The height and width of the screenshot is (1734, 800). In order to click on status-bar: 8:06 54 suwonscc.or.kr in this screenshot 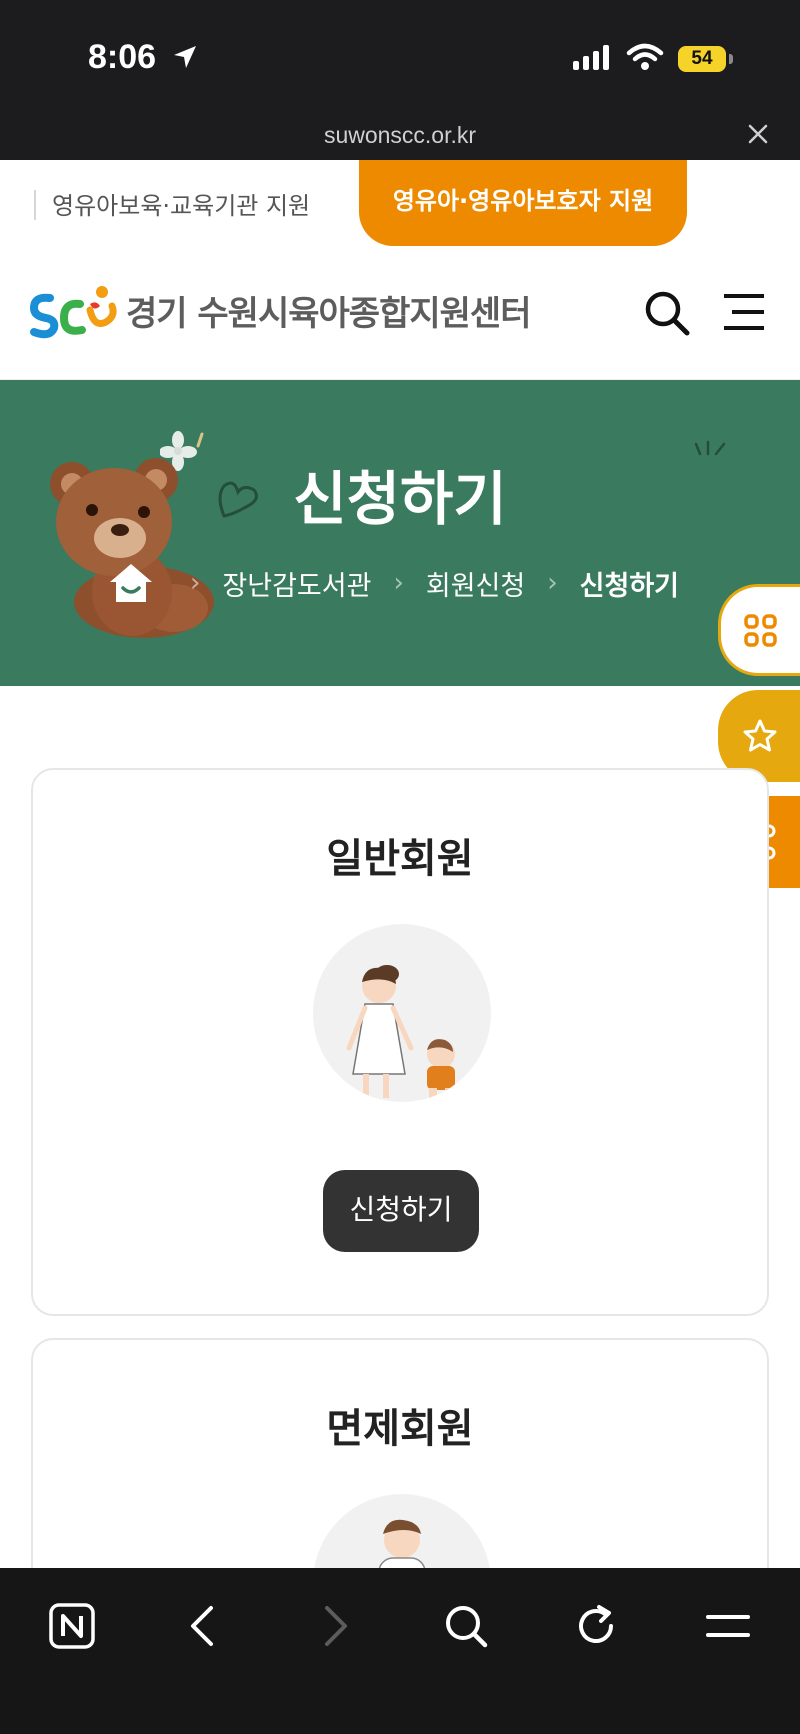, I will do `click(400, 80)`.